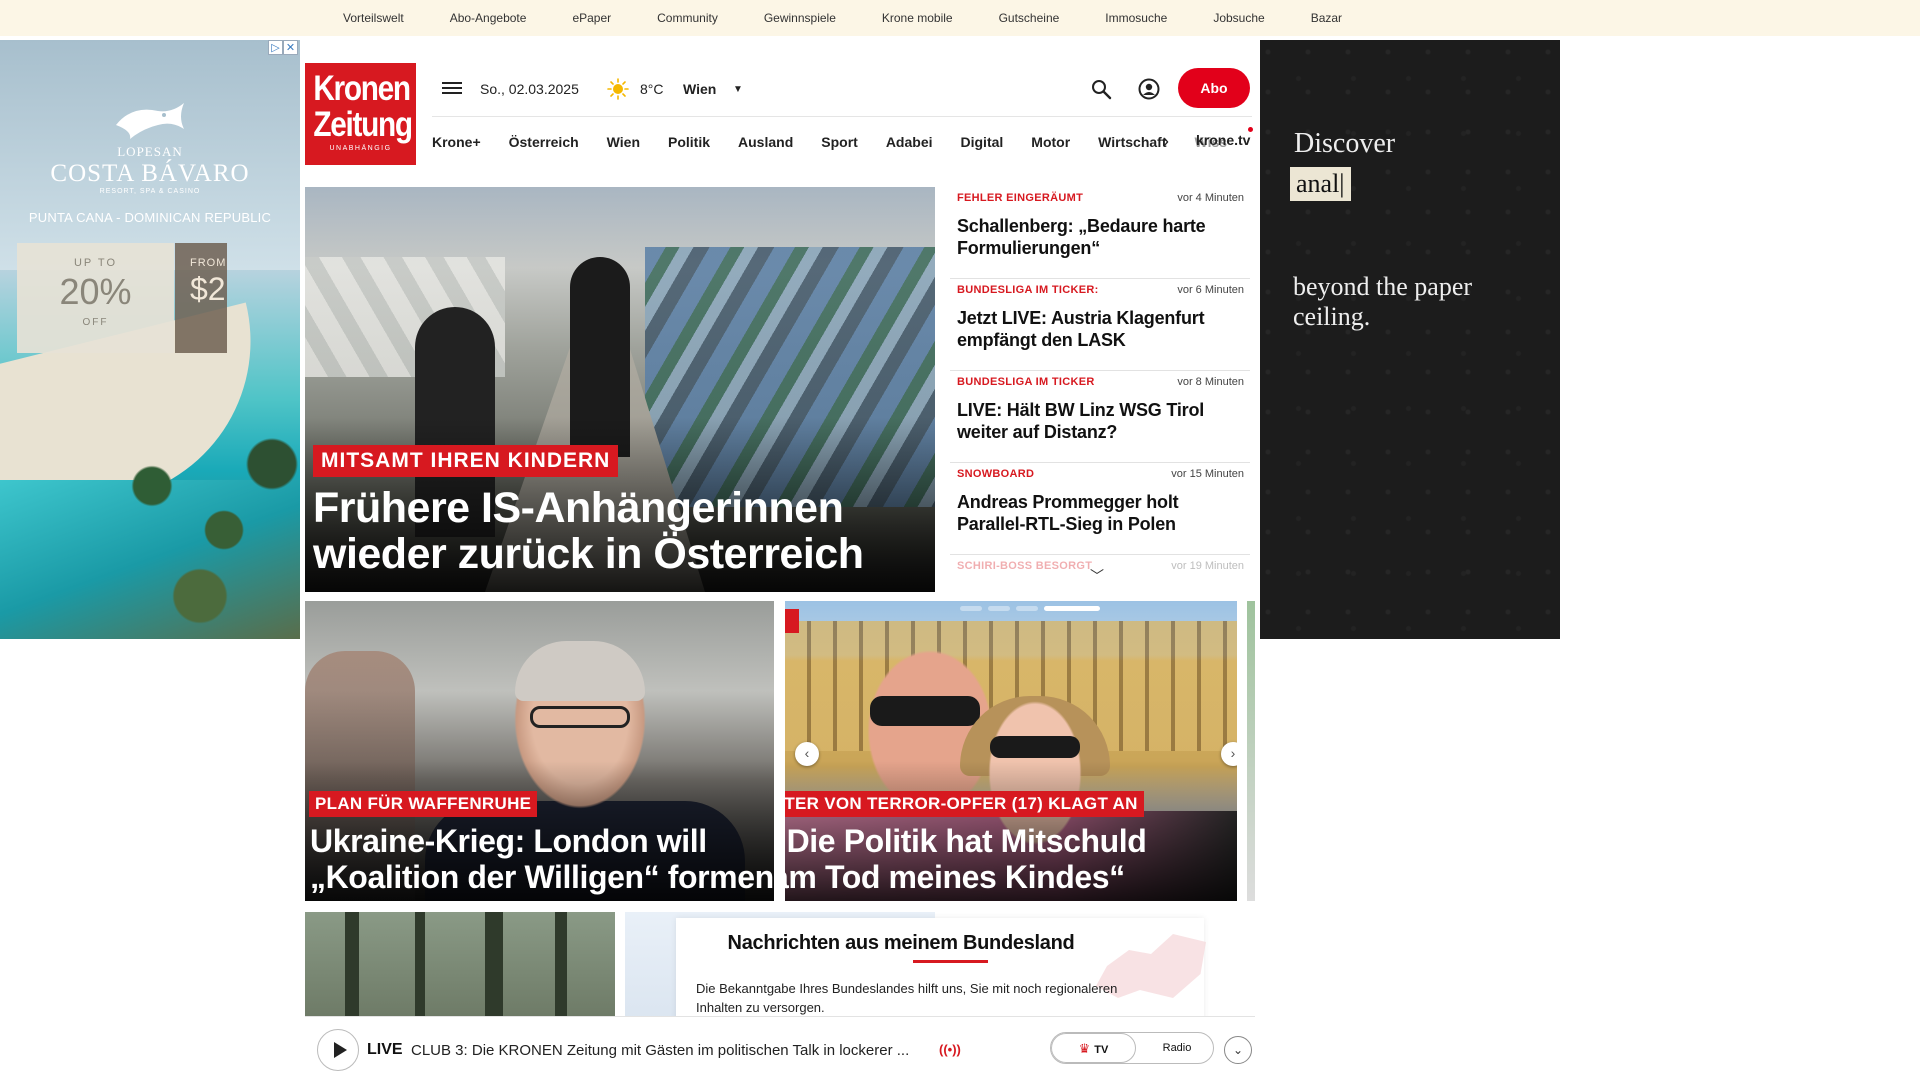 The image size is (1920, 1080). What do you see at coordinates (687, 18) in the screenshot?
I see `utility-link-community: Community` at bounding box center [687, 18].